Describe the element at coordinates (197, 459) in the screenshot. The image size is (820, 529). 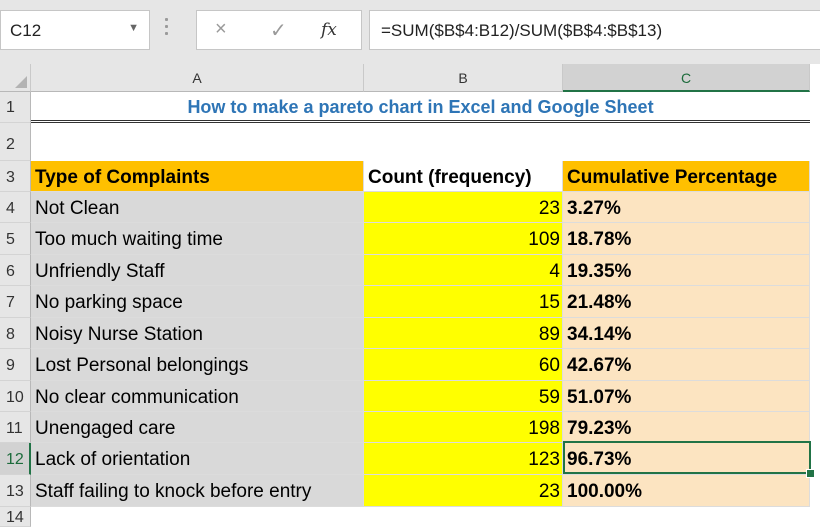
I see `complaint-type-cell: Lack of orientation` at that location.